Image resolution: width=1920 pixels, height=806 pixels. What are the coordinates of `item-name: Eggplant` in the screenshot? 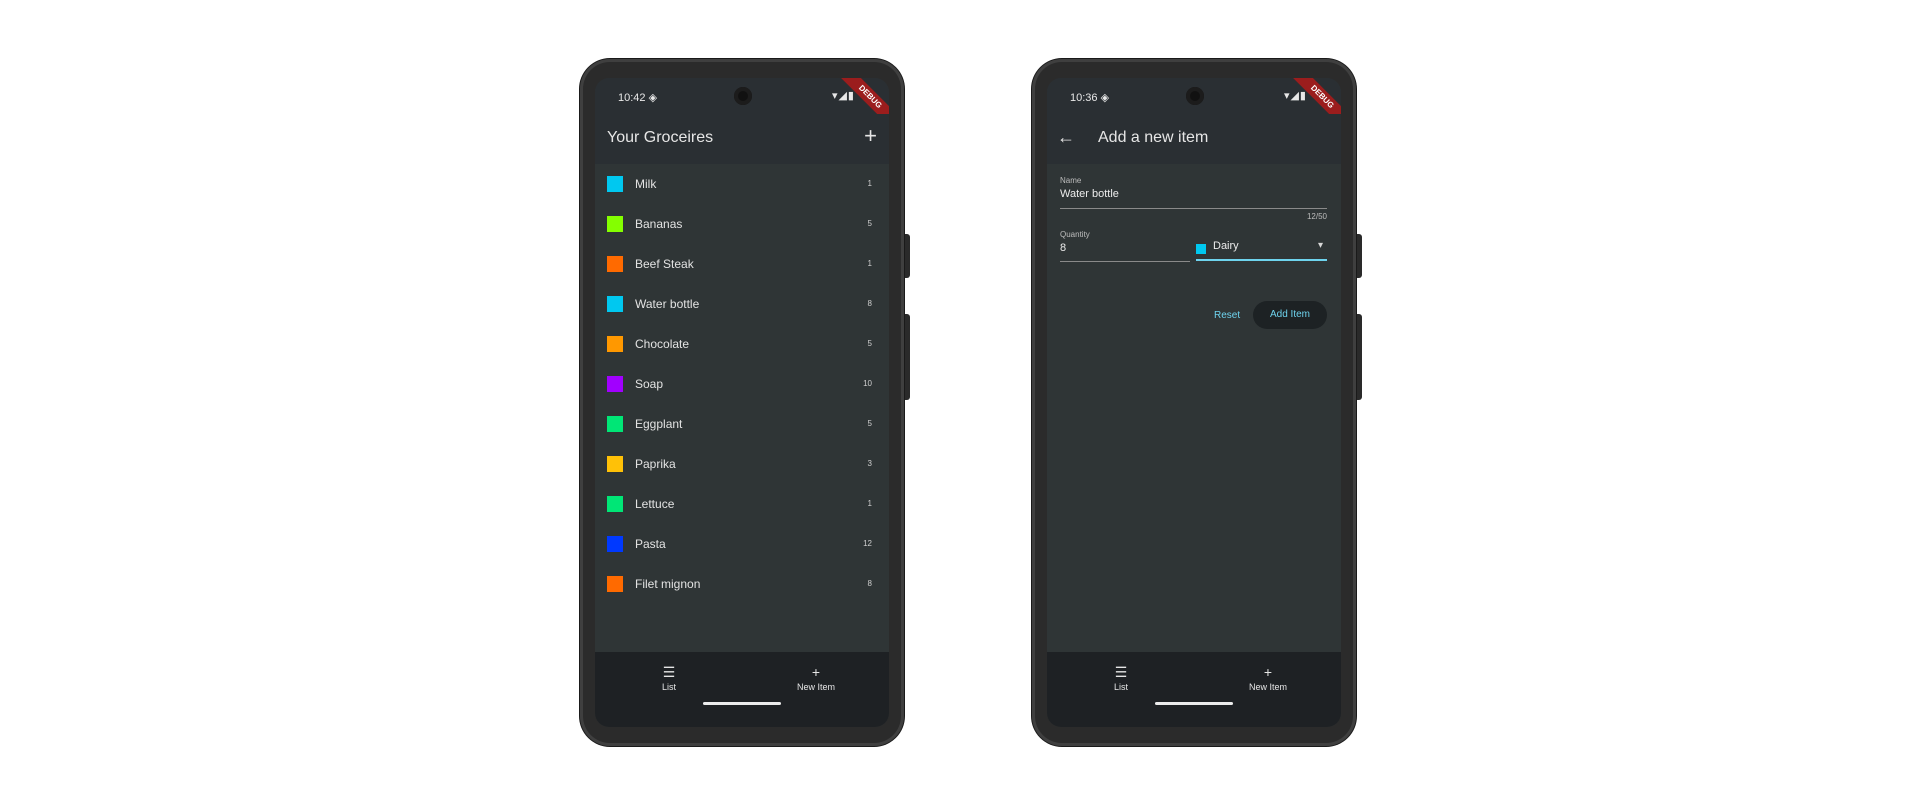 It's located at (659, 424).